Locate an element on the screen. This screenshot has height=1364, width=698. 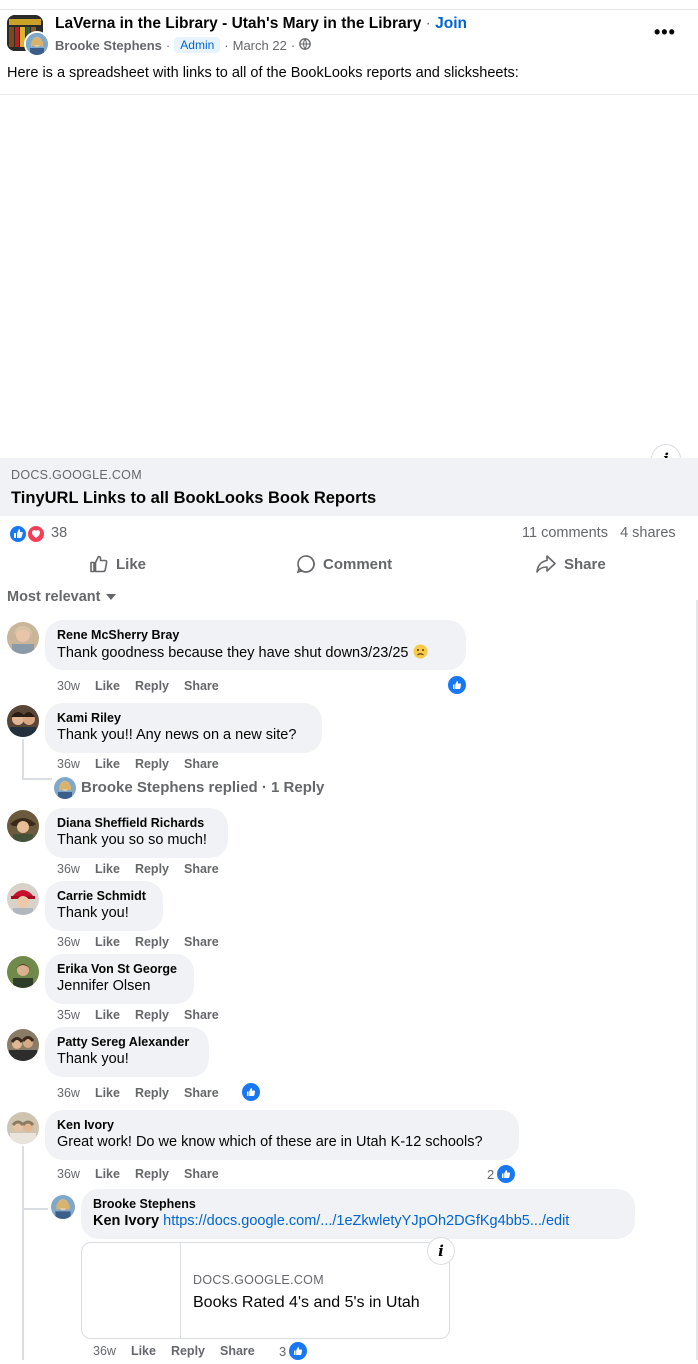
post-author: Brooke Stephens is located at coordinates (108, 45).